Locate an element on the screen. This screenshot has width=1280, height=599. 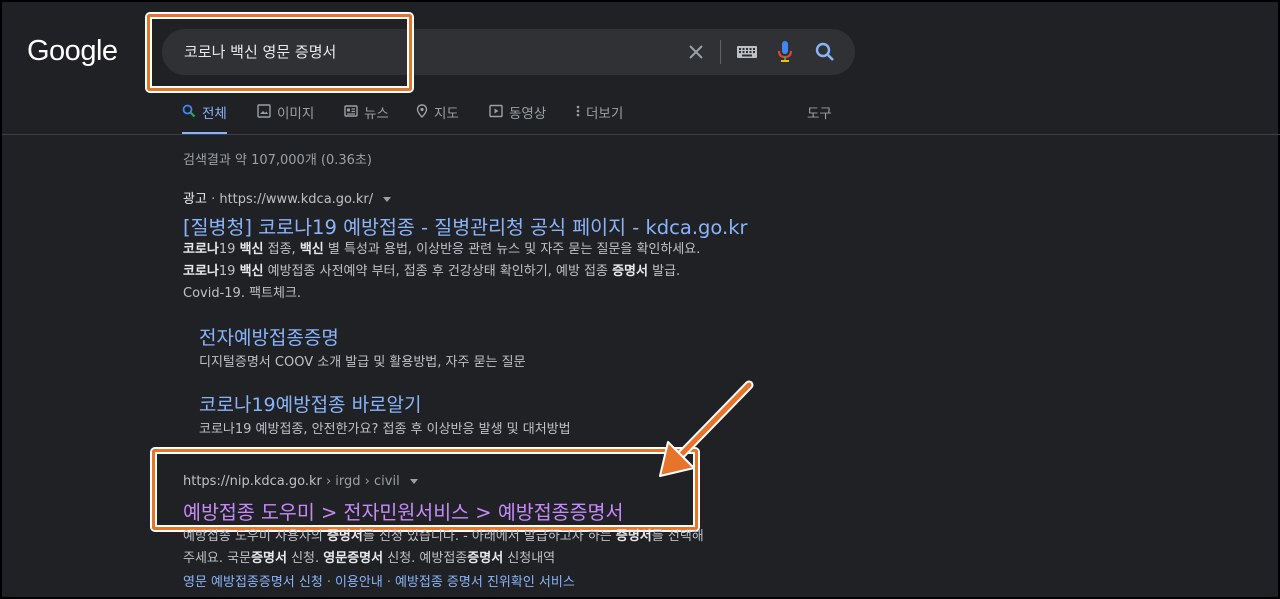
news-icon is located at coordinates (351, 111).